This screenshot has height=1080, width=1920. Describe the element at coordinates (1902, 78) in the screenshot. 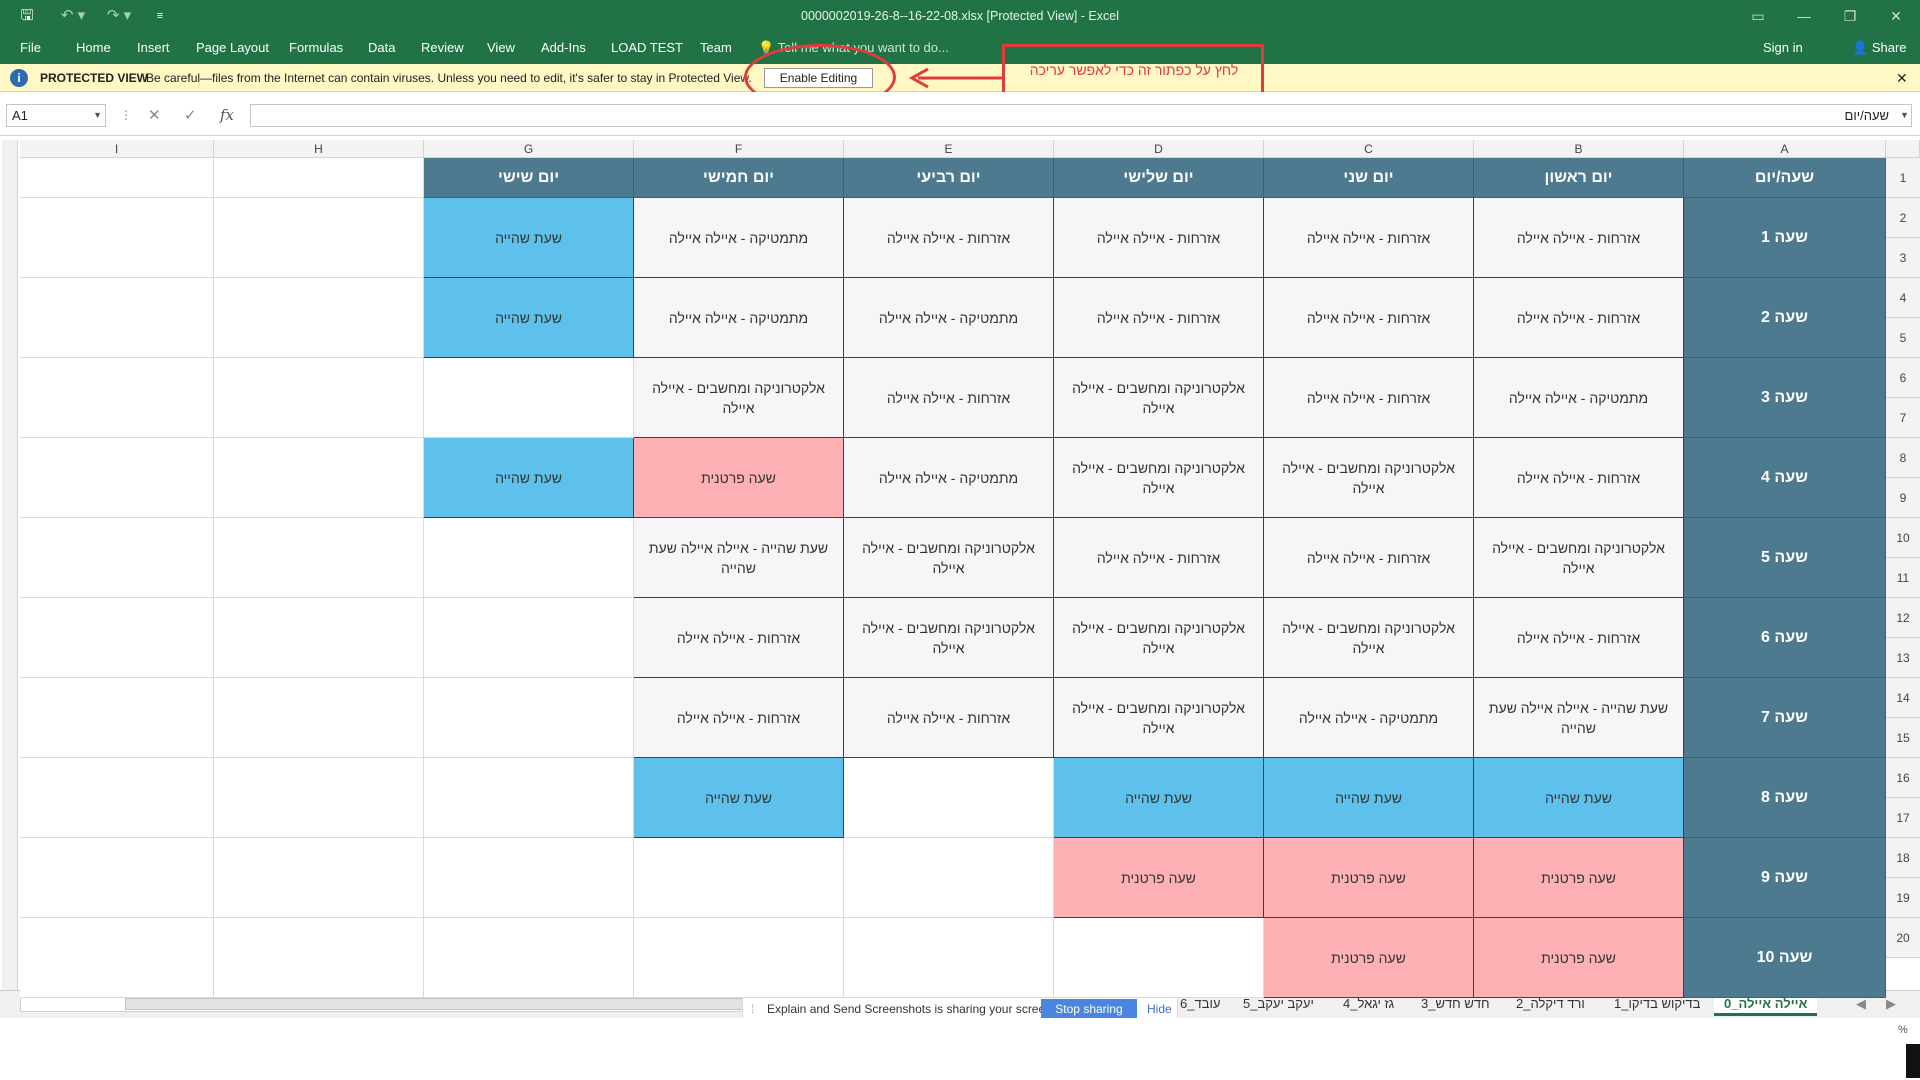

I see `close-icon: ✕` at that location.